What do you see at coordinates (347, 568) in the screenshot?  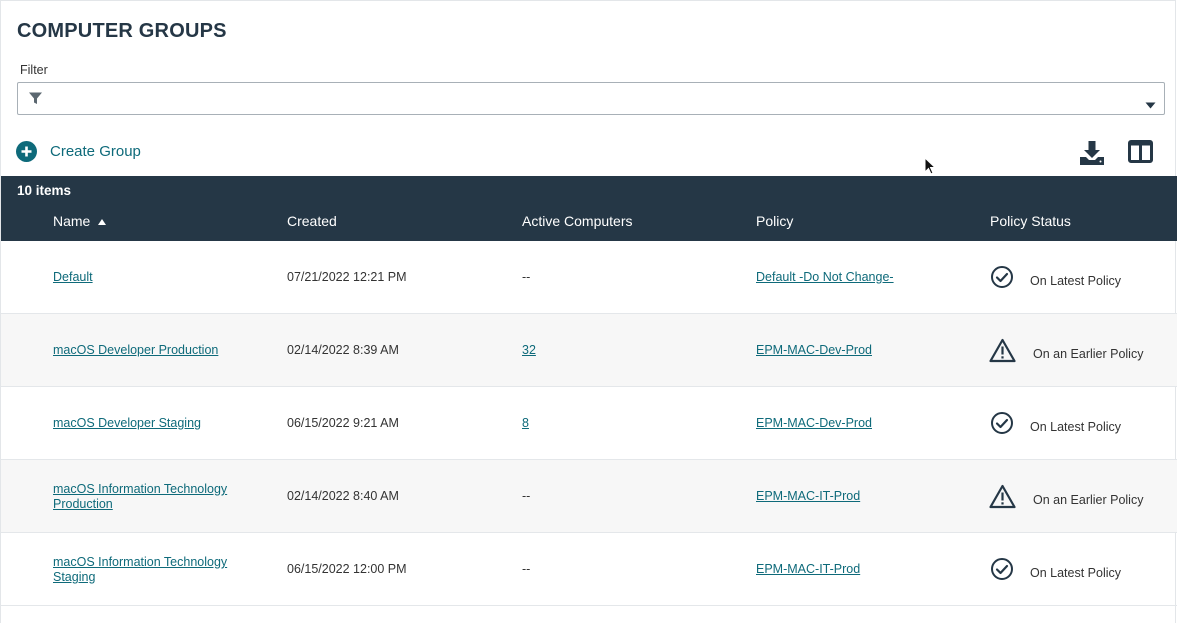 I see `created-date: 06/15/2022 12:00 PM` at bounding box center [347, 568].